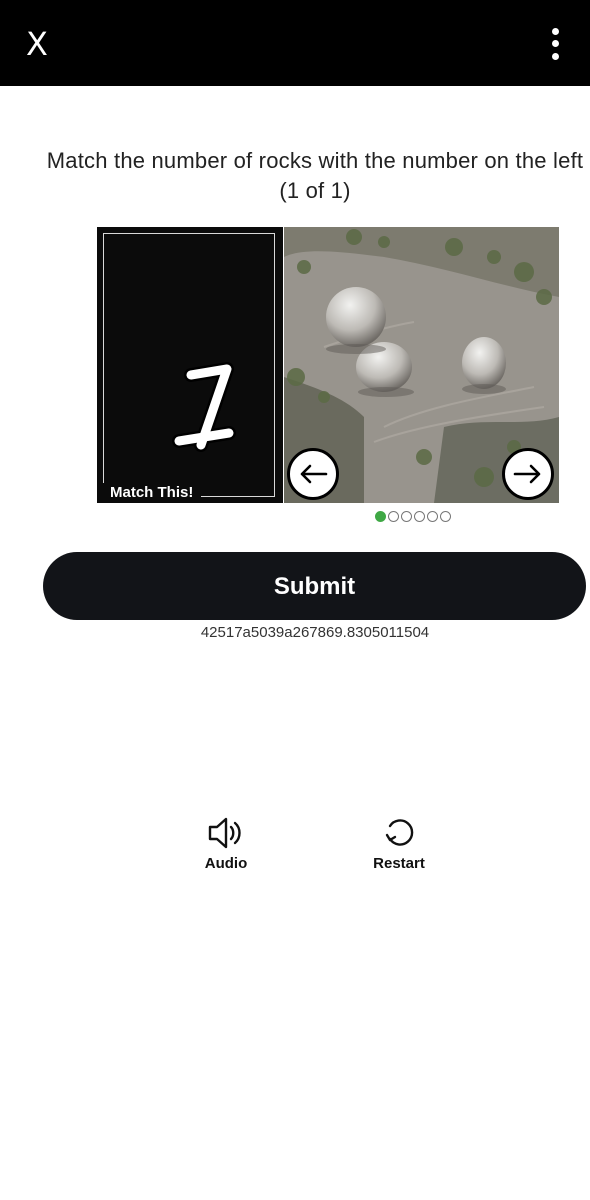  What do you see at coordinates (399, 832) in the screenshot?
I see `refresh-icon` at bounding box center [399, 832].